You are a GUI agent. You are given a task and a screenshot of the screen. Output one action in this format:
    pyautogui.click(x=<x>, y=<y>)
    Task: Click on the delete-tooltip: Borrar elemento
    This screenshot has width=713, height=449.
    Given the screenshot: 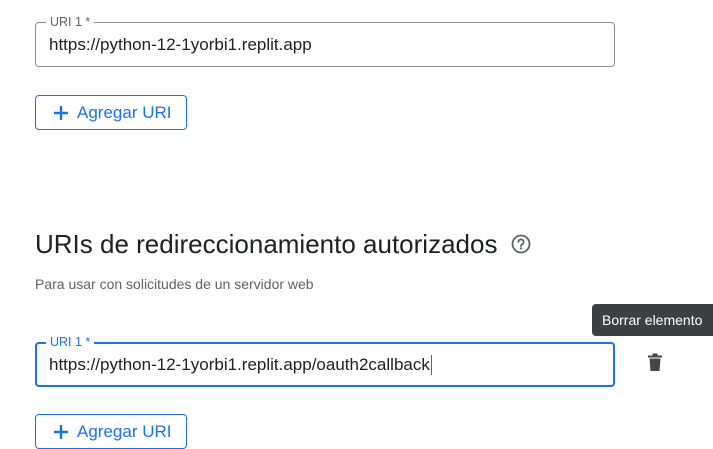 What is the action you would take?
    pyautogui.click(x=652, y=320)
    